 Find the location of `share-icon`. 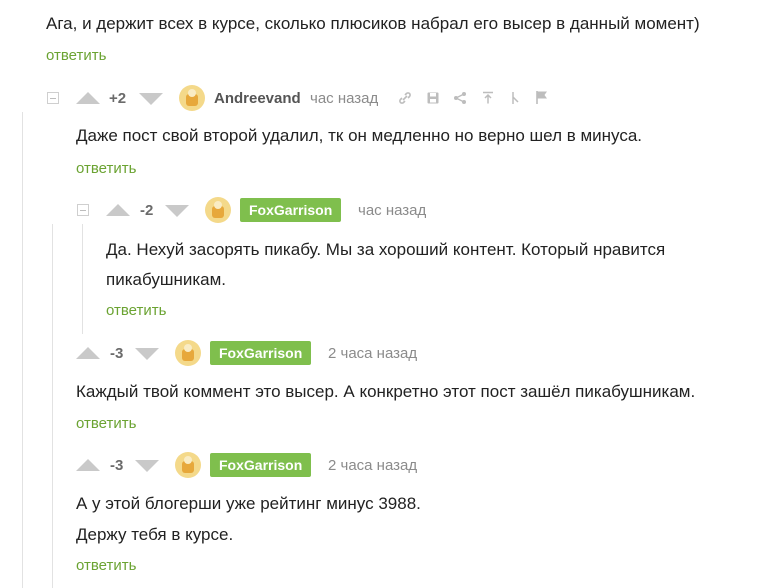

share-icon is located at coordinates (460, 99).